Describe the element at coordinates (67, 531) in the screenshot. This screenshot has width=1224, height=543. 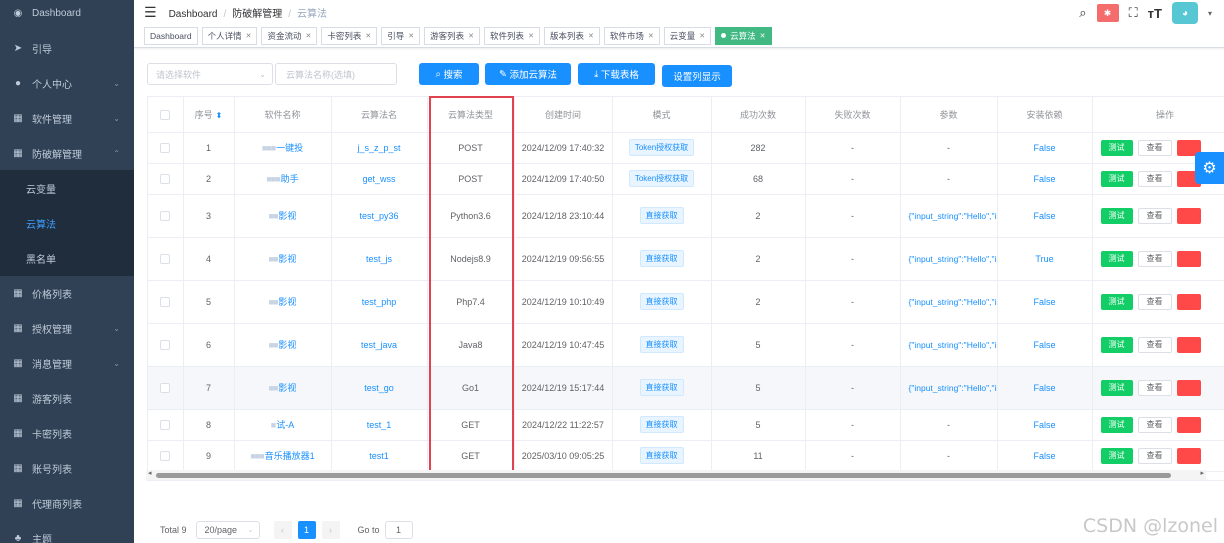
I see `sidebar-item: ♣ 主题` at that location.